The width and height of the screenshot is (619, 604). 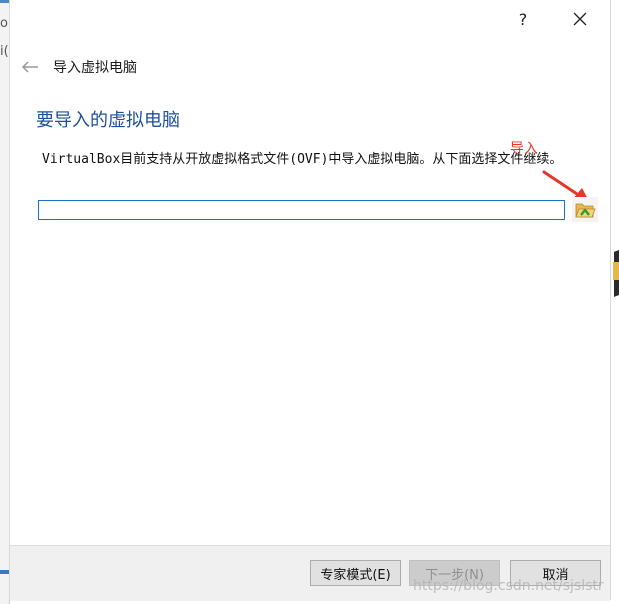 I want to click on background-accent-bar, so click(x=4, y=1).